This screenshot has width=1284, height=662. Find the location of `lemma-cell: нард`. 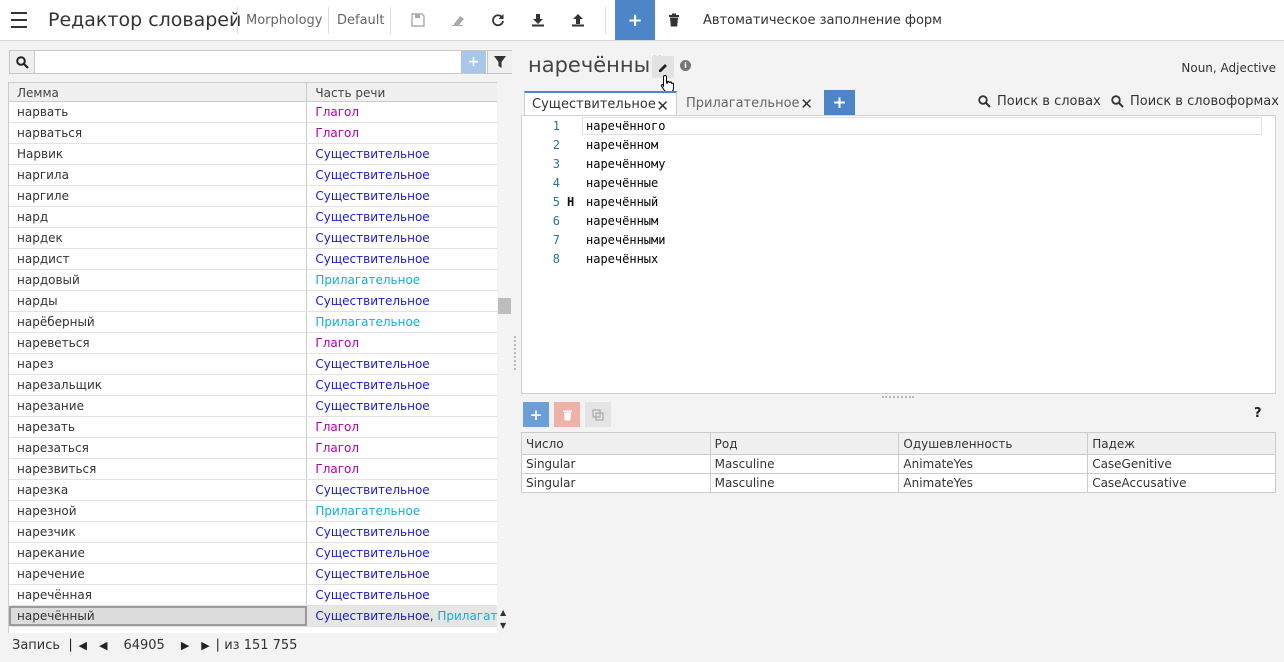

lemma-cell: нард is located at coordinates (158, 217).